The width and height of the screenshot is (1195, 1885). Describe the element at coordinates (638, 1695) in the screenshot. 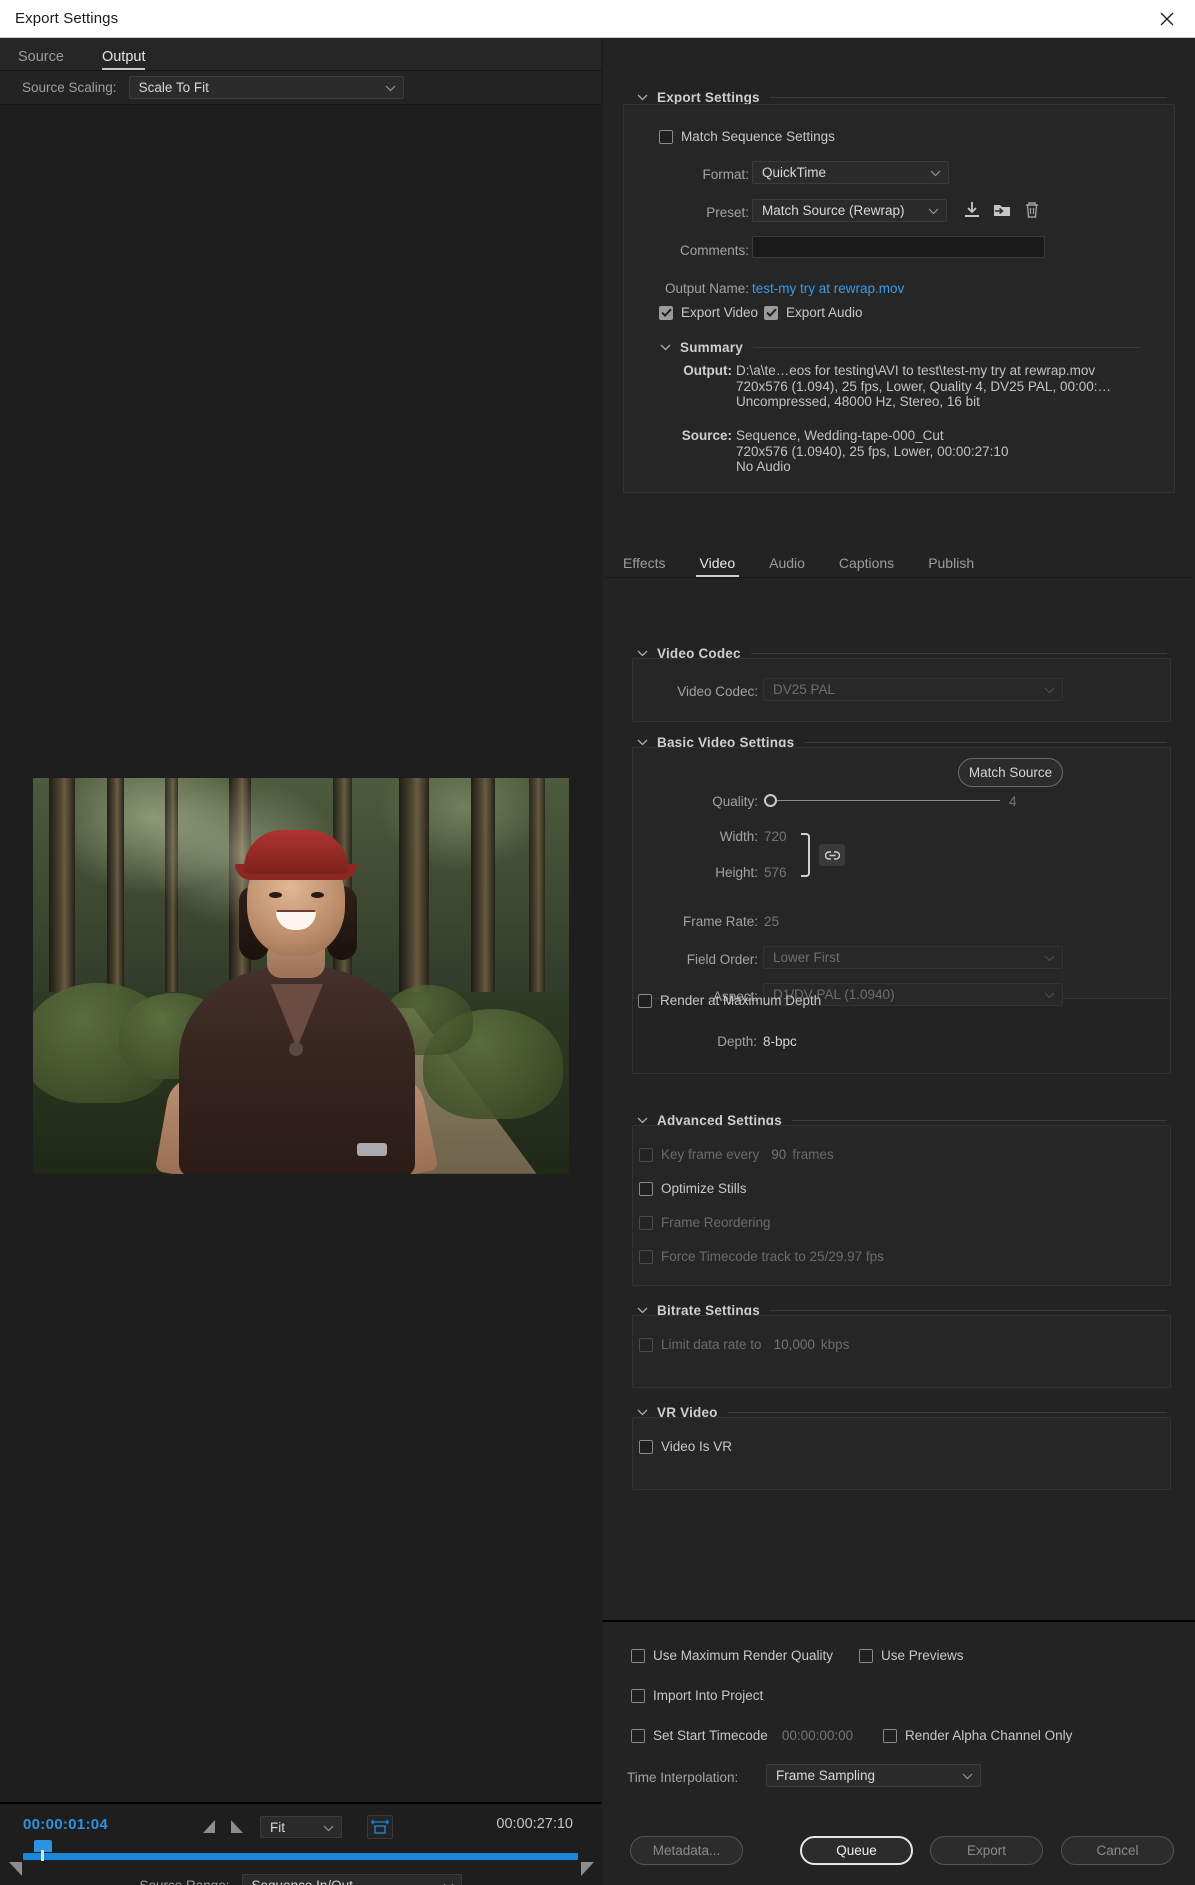

I see `import-into-project-checkbox` at that location.